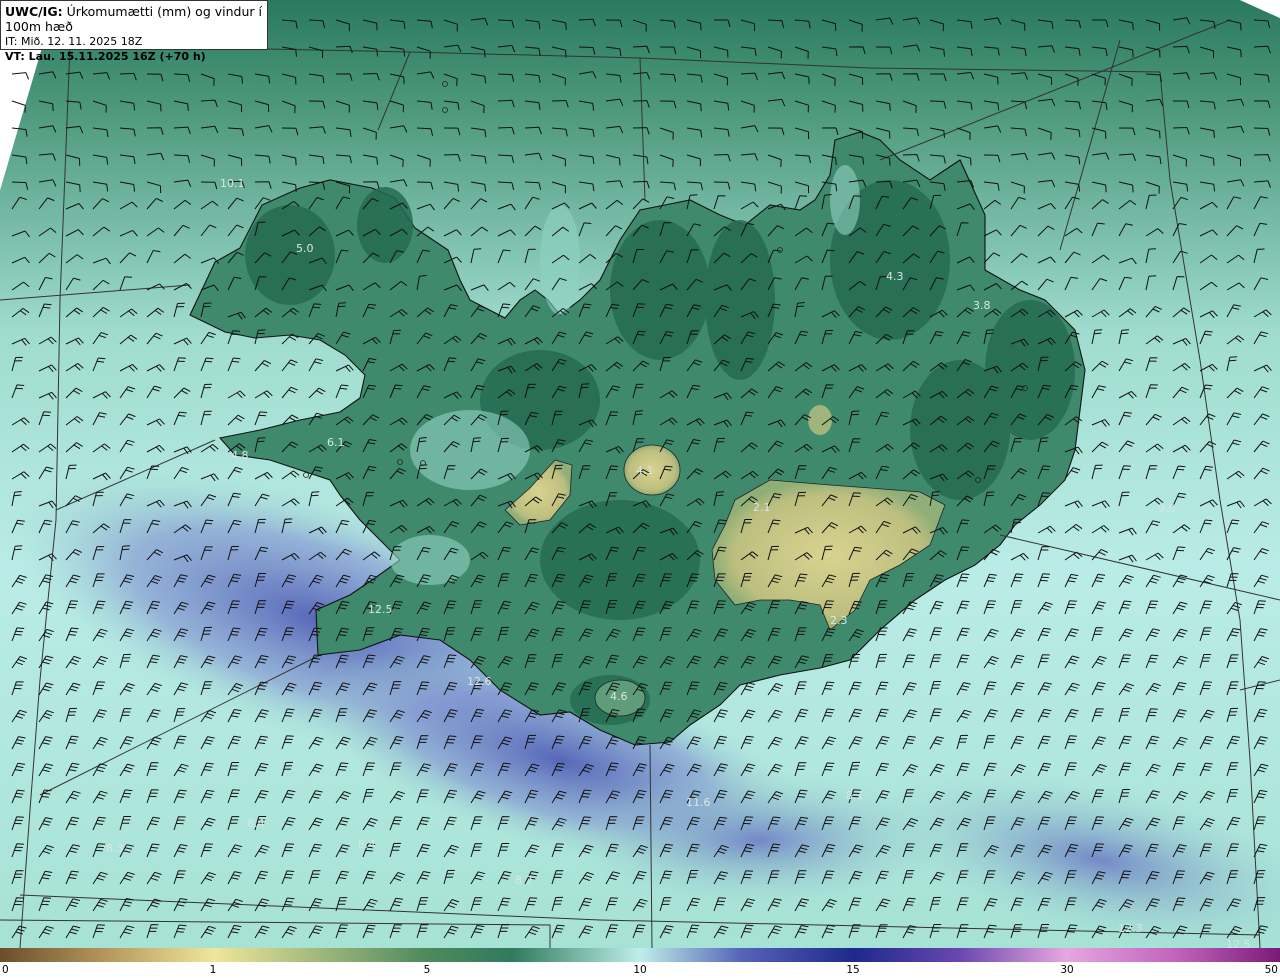  What do you see at coordinates (117, 56) in the screenshot?
I see `valid-time: Lau. 15.11.2025 16Z (+70 h)` at bounding box center [117, 56].